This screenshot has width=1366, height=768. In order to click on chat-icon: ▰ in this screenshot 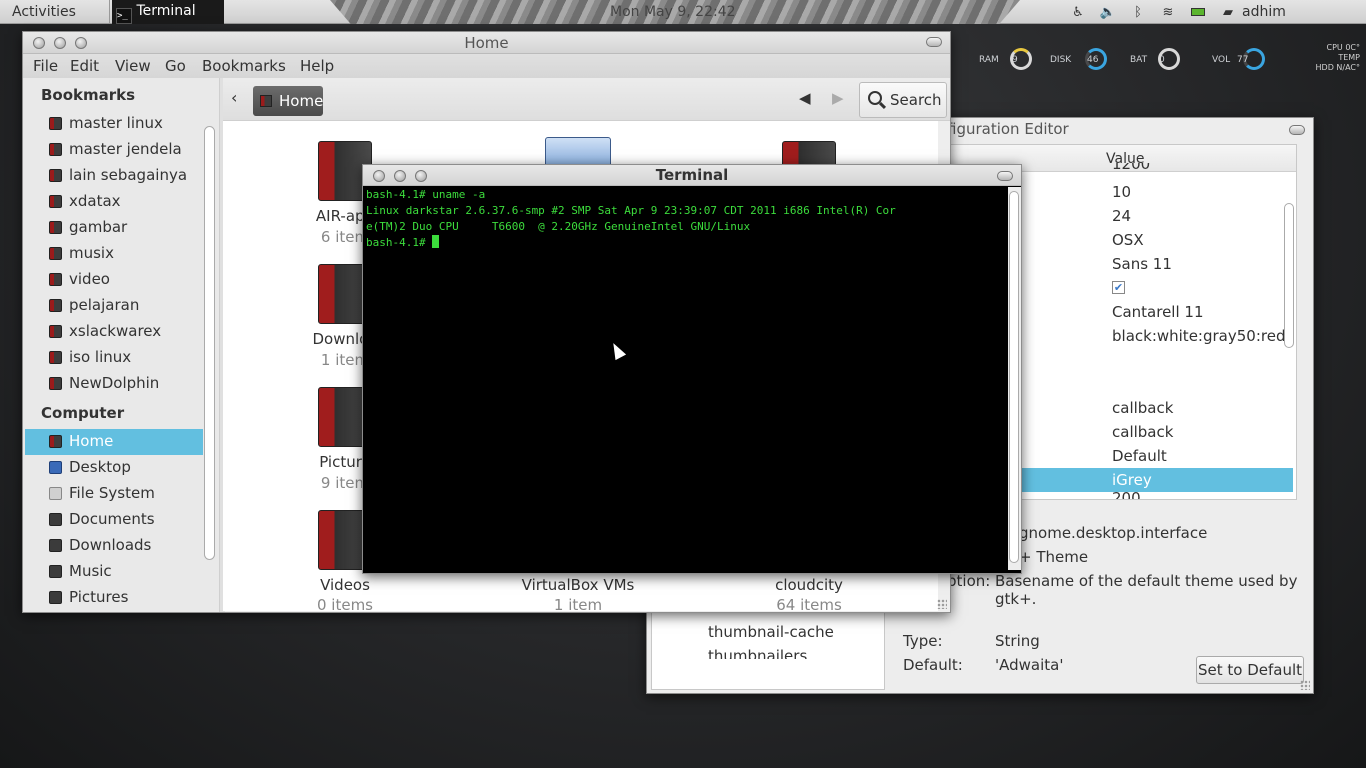, I will do `click(1228, 12)`.